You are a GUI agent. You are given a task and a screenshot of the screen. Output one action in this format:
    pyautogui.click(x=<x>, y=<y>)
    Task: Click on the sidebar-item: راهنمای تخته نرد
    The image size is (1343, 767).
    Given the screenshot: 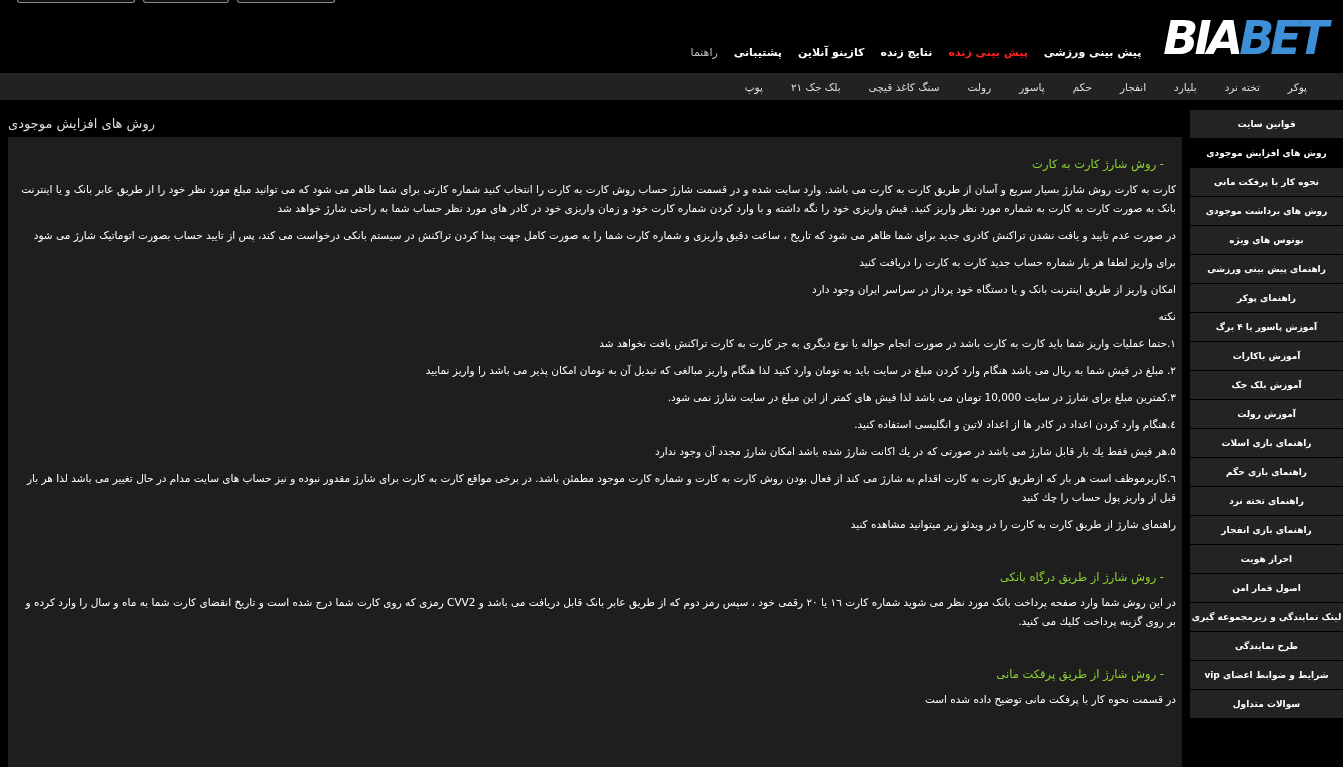 What is the action you would take?
    pyautogui.click(x=1266, y=501)
    